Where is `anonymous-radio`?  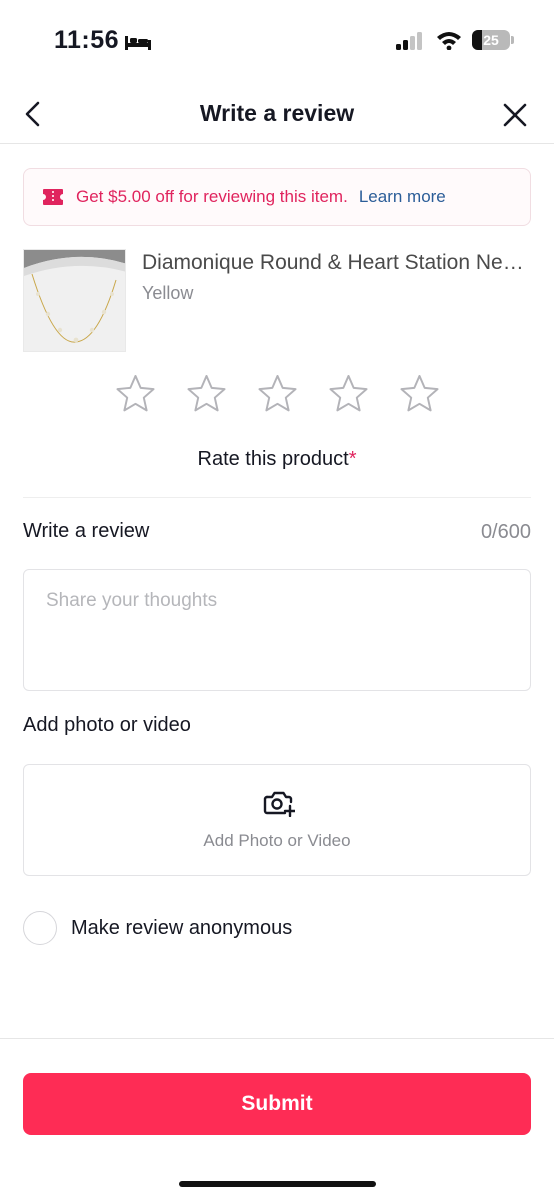 anonymous-radio is located at coordinates (40, 928).